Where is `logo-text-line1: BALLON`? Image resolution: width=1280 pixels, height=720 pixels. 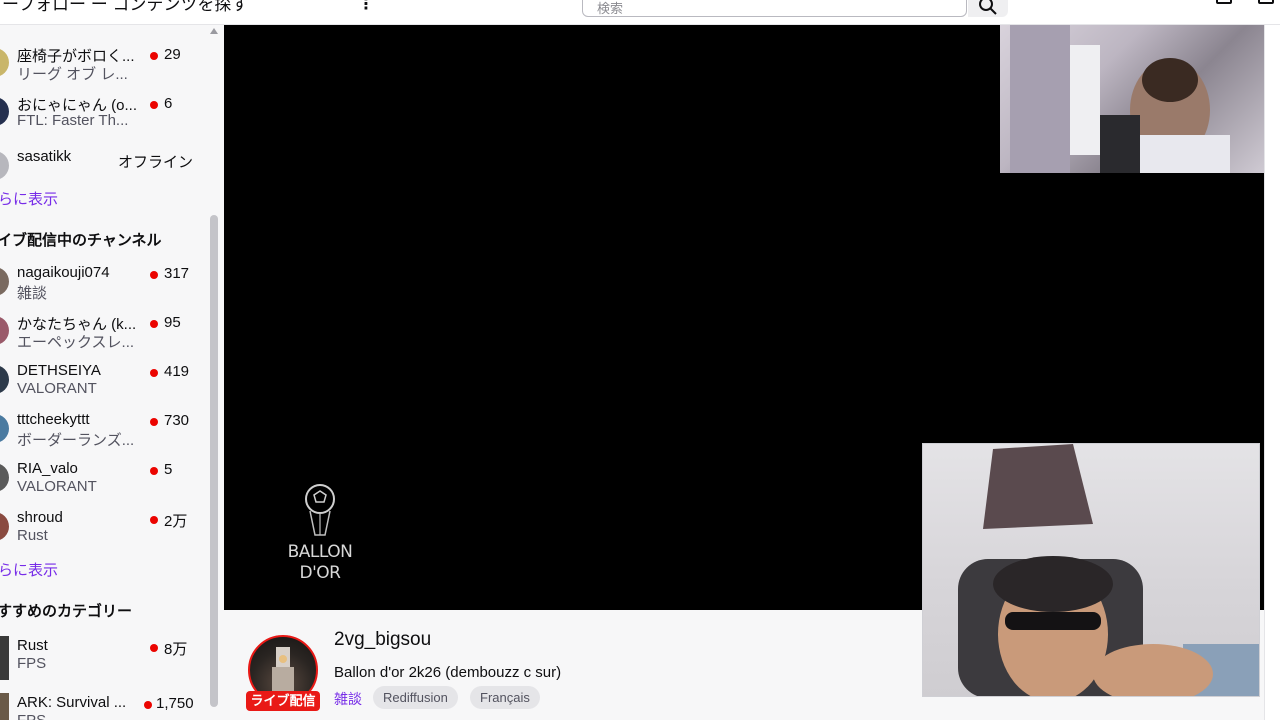
logo-text-line1: BALLON is located at coordinates (320, 552).